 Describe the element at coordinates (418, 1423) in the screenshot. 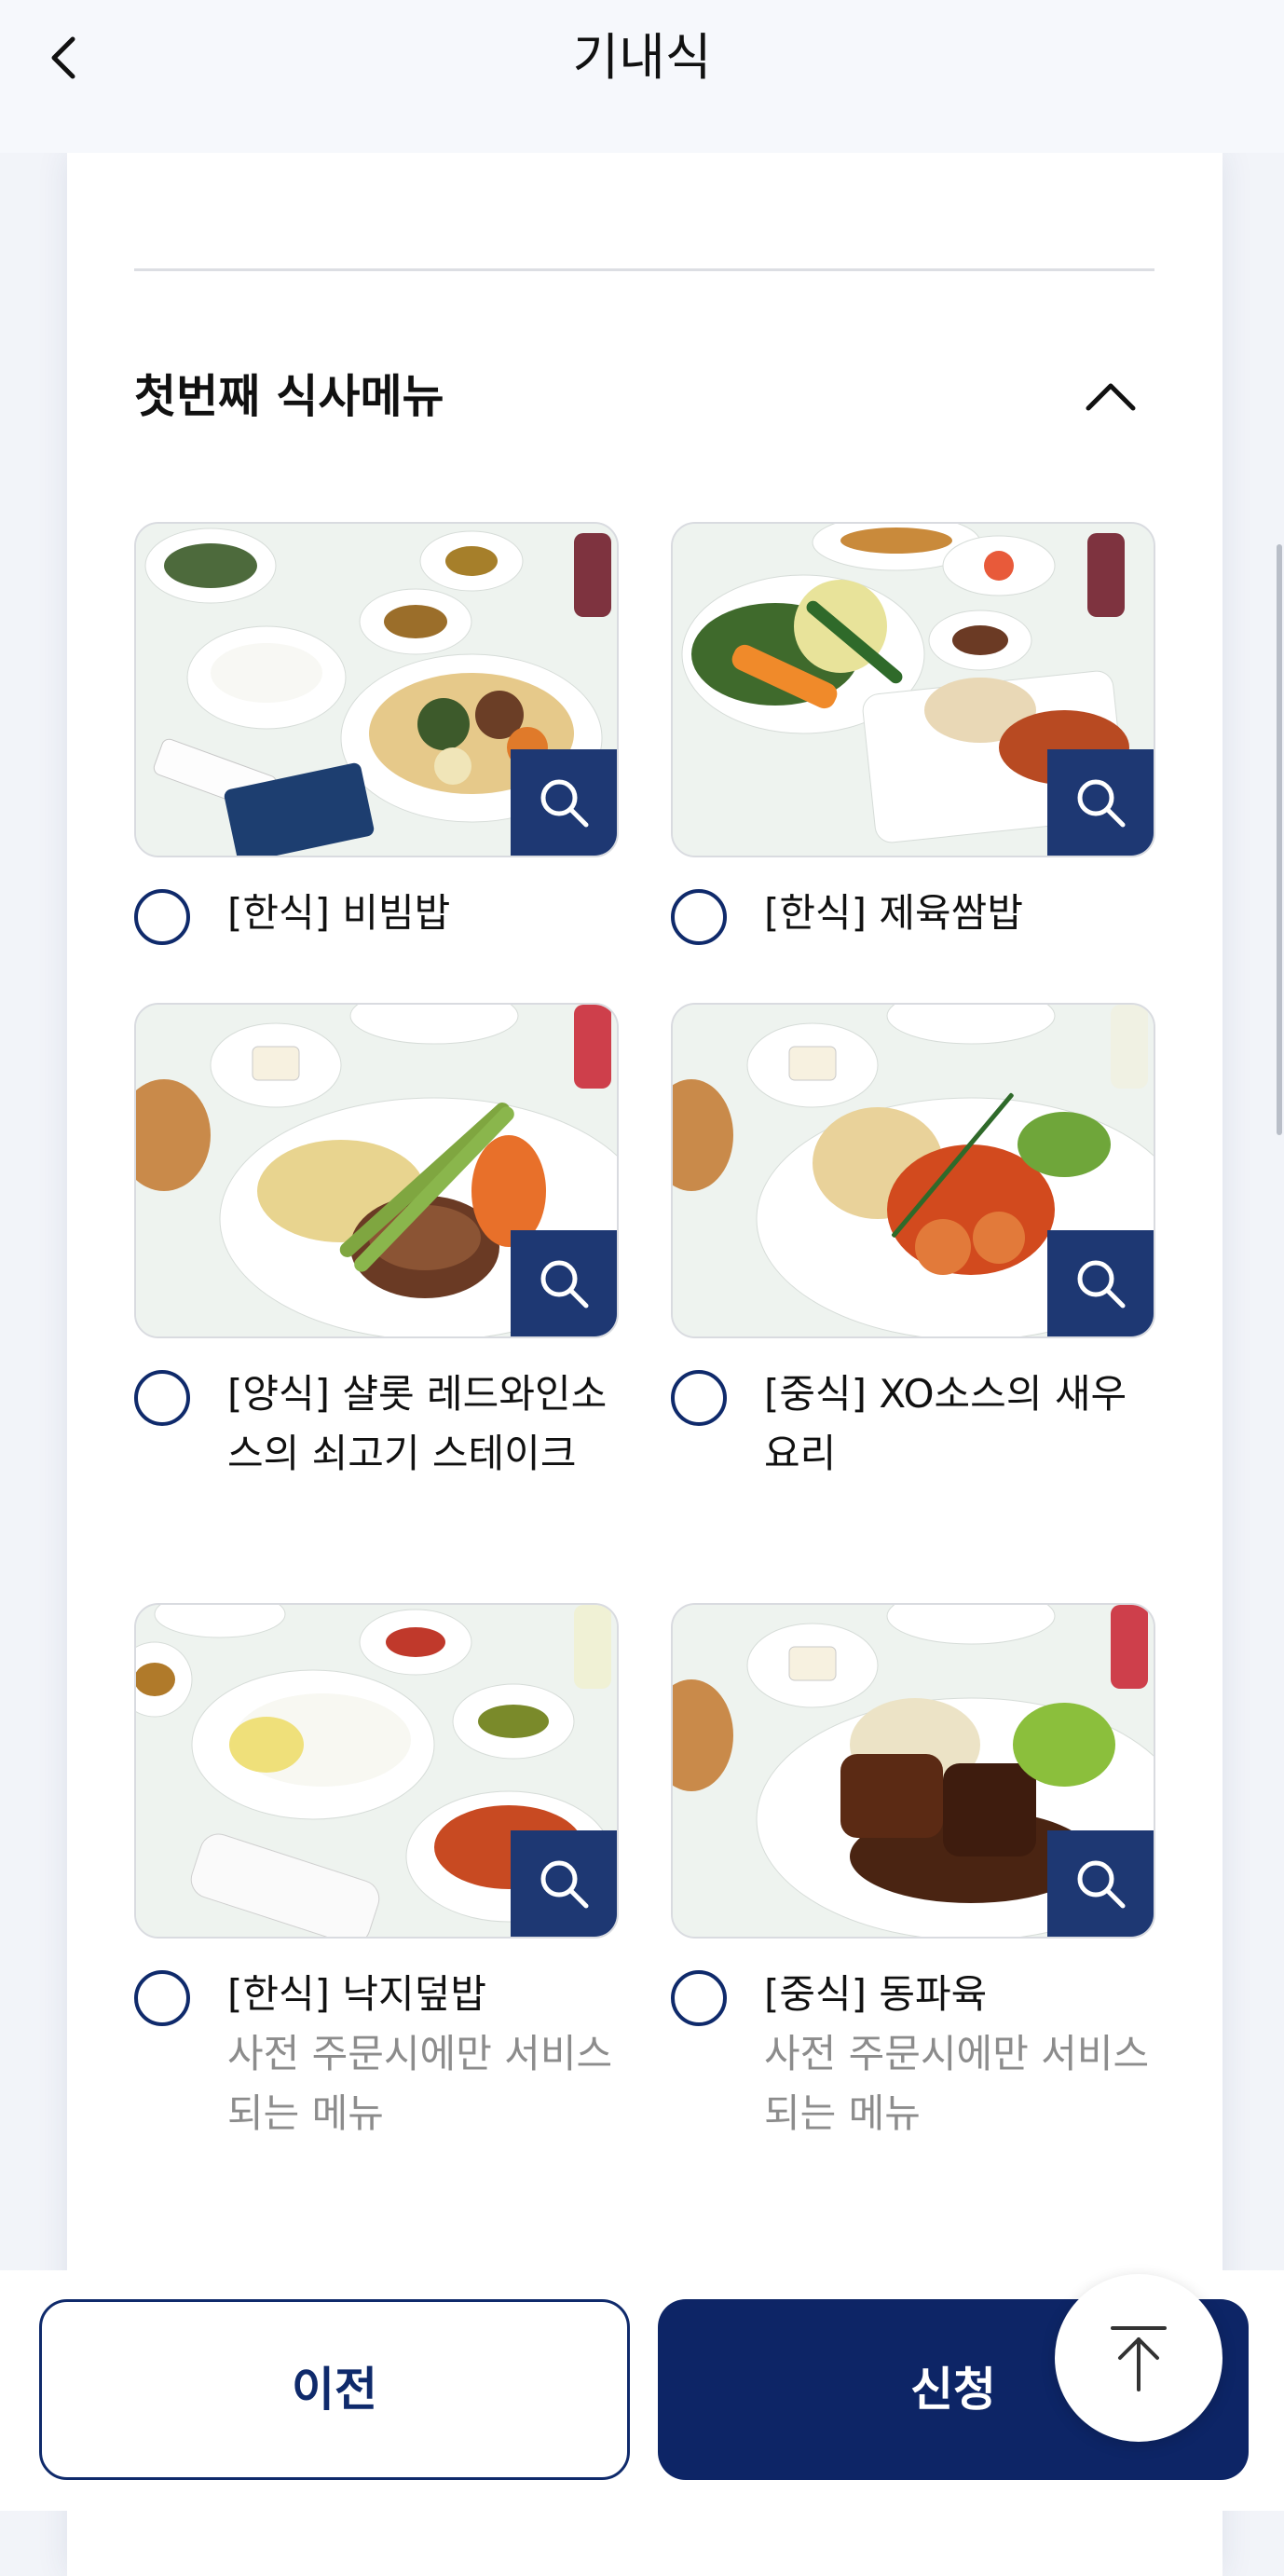

I see `menu-name: [양식] 샬롯 레드와인소스의 쇠고기 스테이크` at that location.